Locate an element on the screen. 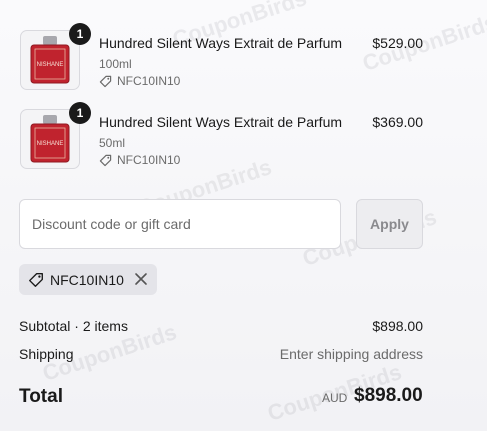 Image resolution: width=487 pixels, height=431 pixels. total-value: $898.00 is located at coordinates (388, 395).